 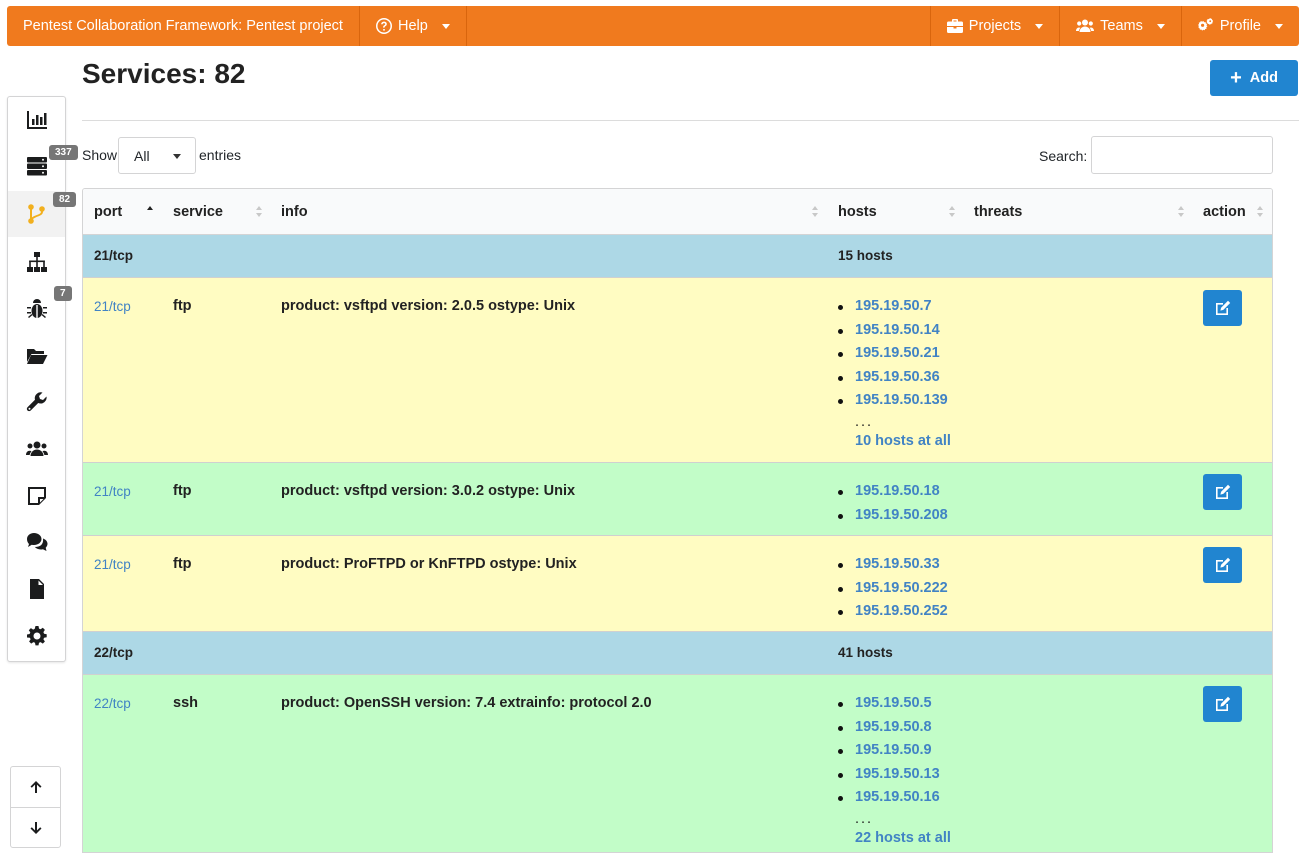 I want to click on host-link: 195.19.50.14, so click(x=894, y=334).